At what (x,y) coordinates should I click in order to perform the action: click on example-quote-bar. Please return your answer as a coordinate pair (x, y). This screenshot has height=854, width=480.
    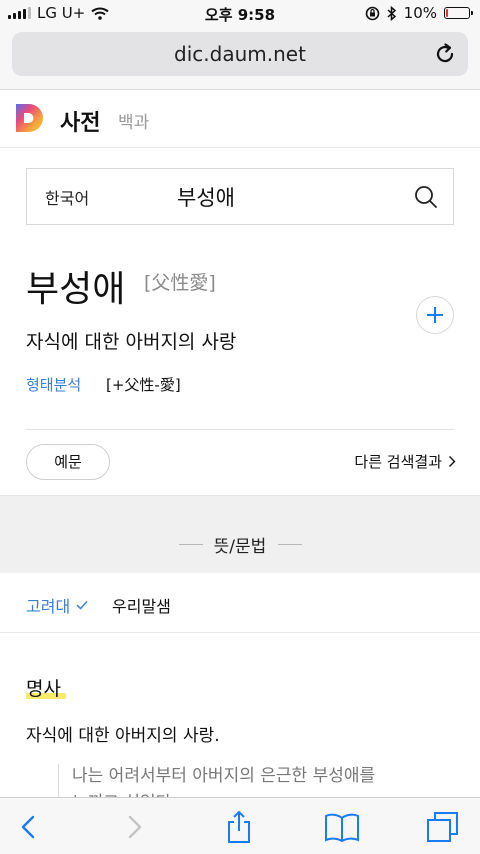
    Looking at the image, I should click on (58, 782).